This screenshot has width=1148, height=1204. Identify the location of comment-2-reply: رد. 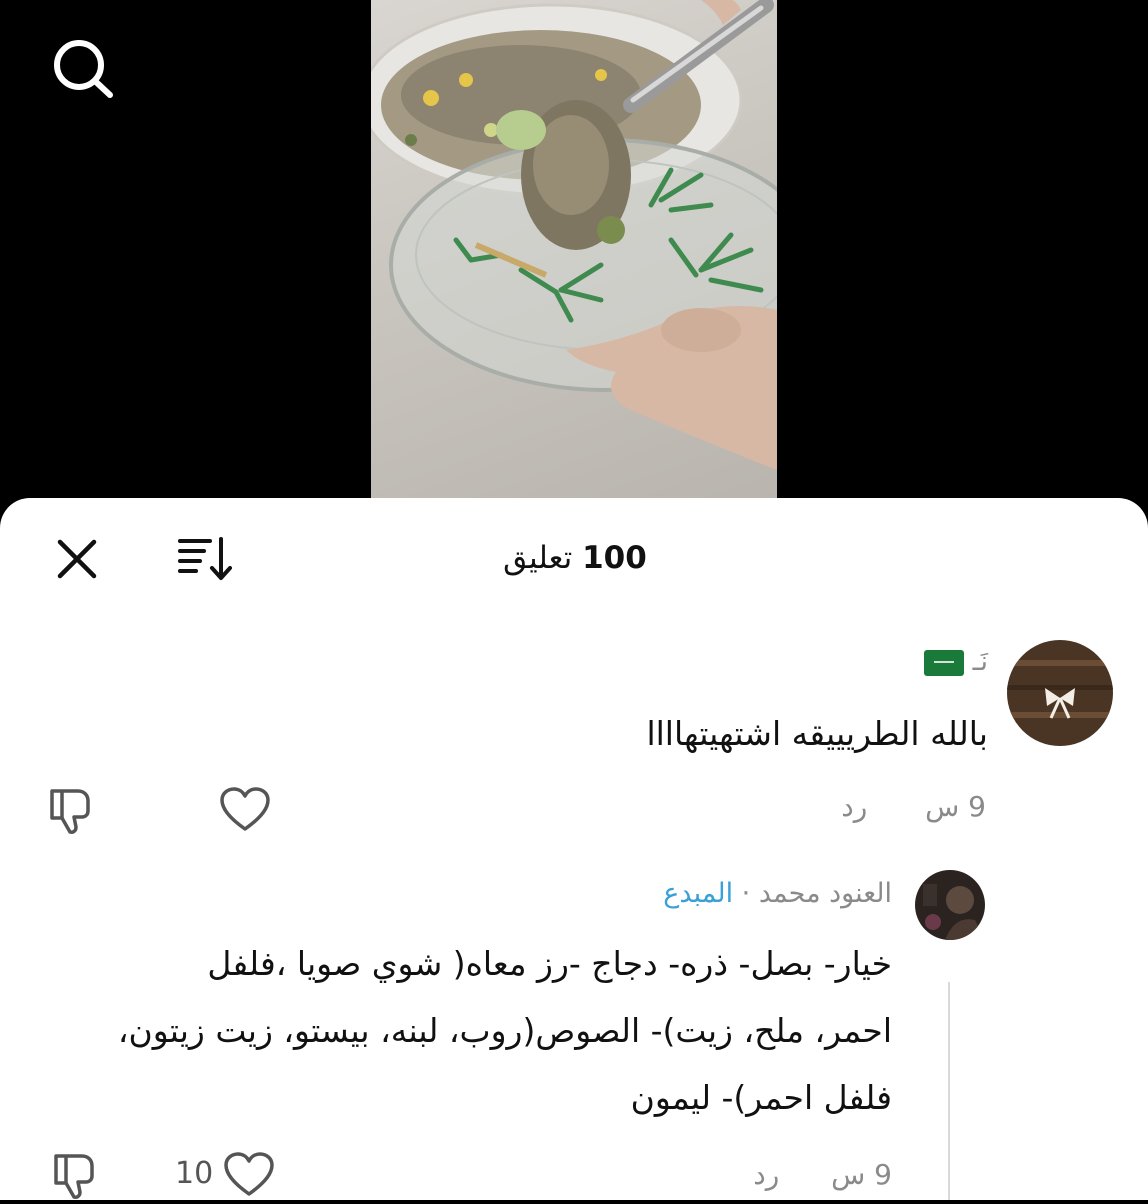
(766, 1174).